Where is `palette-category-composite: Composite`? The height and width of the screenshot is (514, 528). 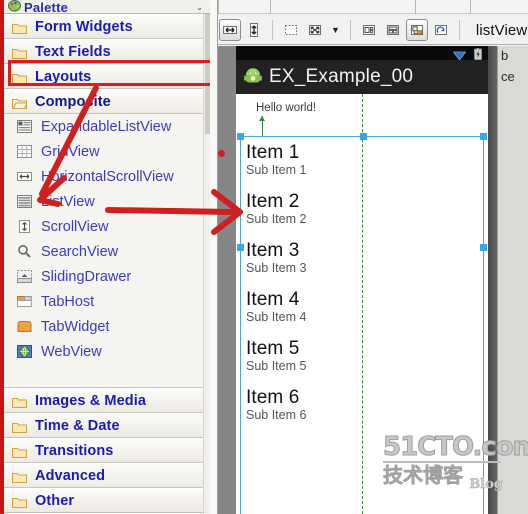 palette-category-composite: Composite is located at coordinates (107, 101).